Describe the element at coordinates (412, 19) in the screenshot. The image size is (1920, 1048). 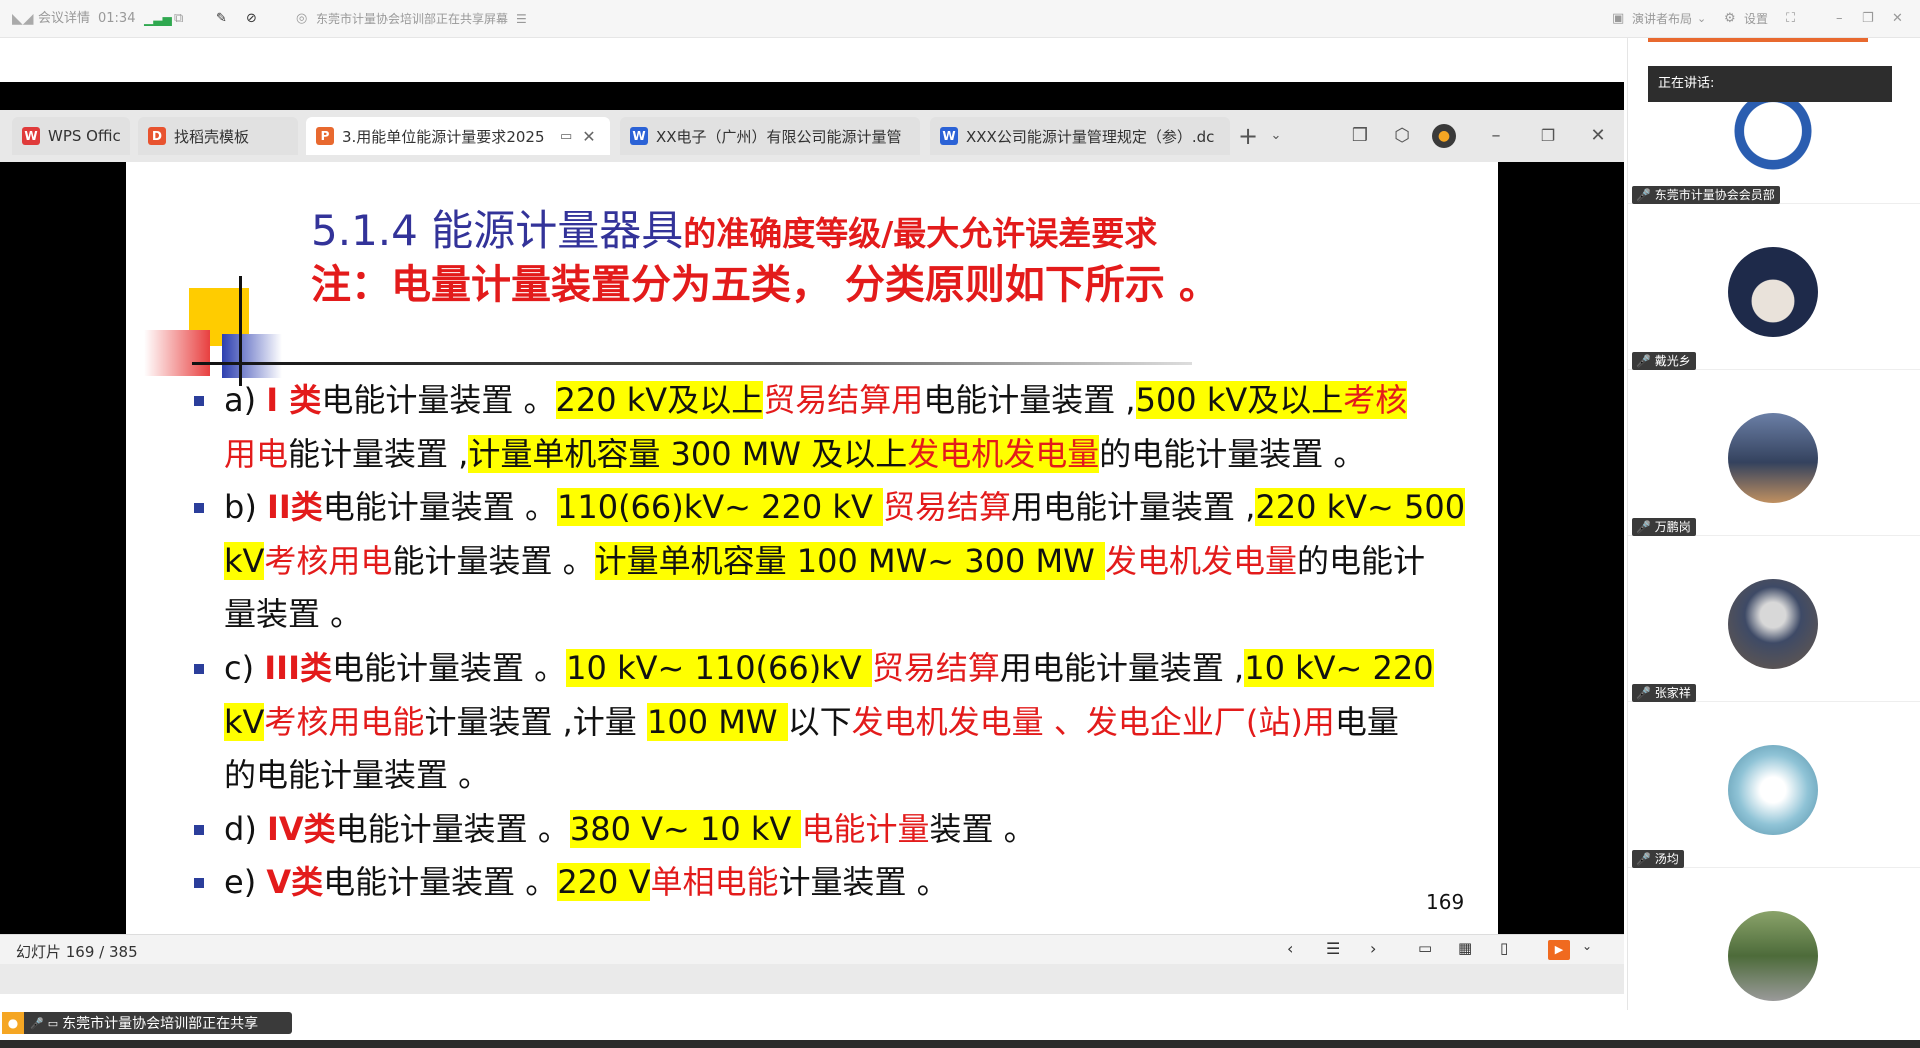
I see `share-status-text: 东莞市计量协会培训部正在共享屏幕` at that location.